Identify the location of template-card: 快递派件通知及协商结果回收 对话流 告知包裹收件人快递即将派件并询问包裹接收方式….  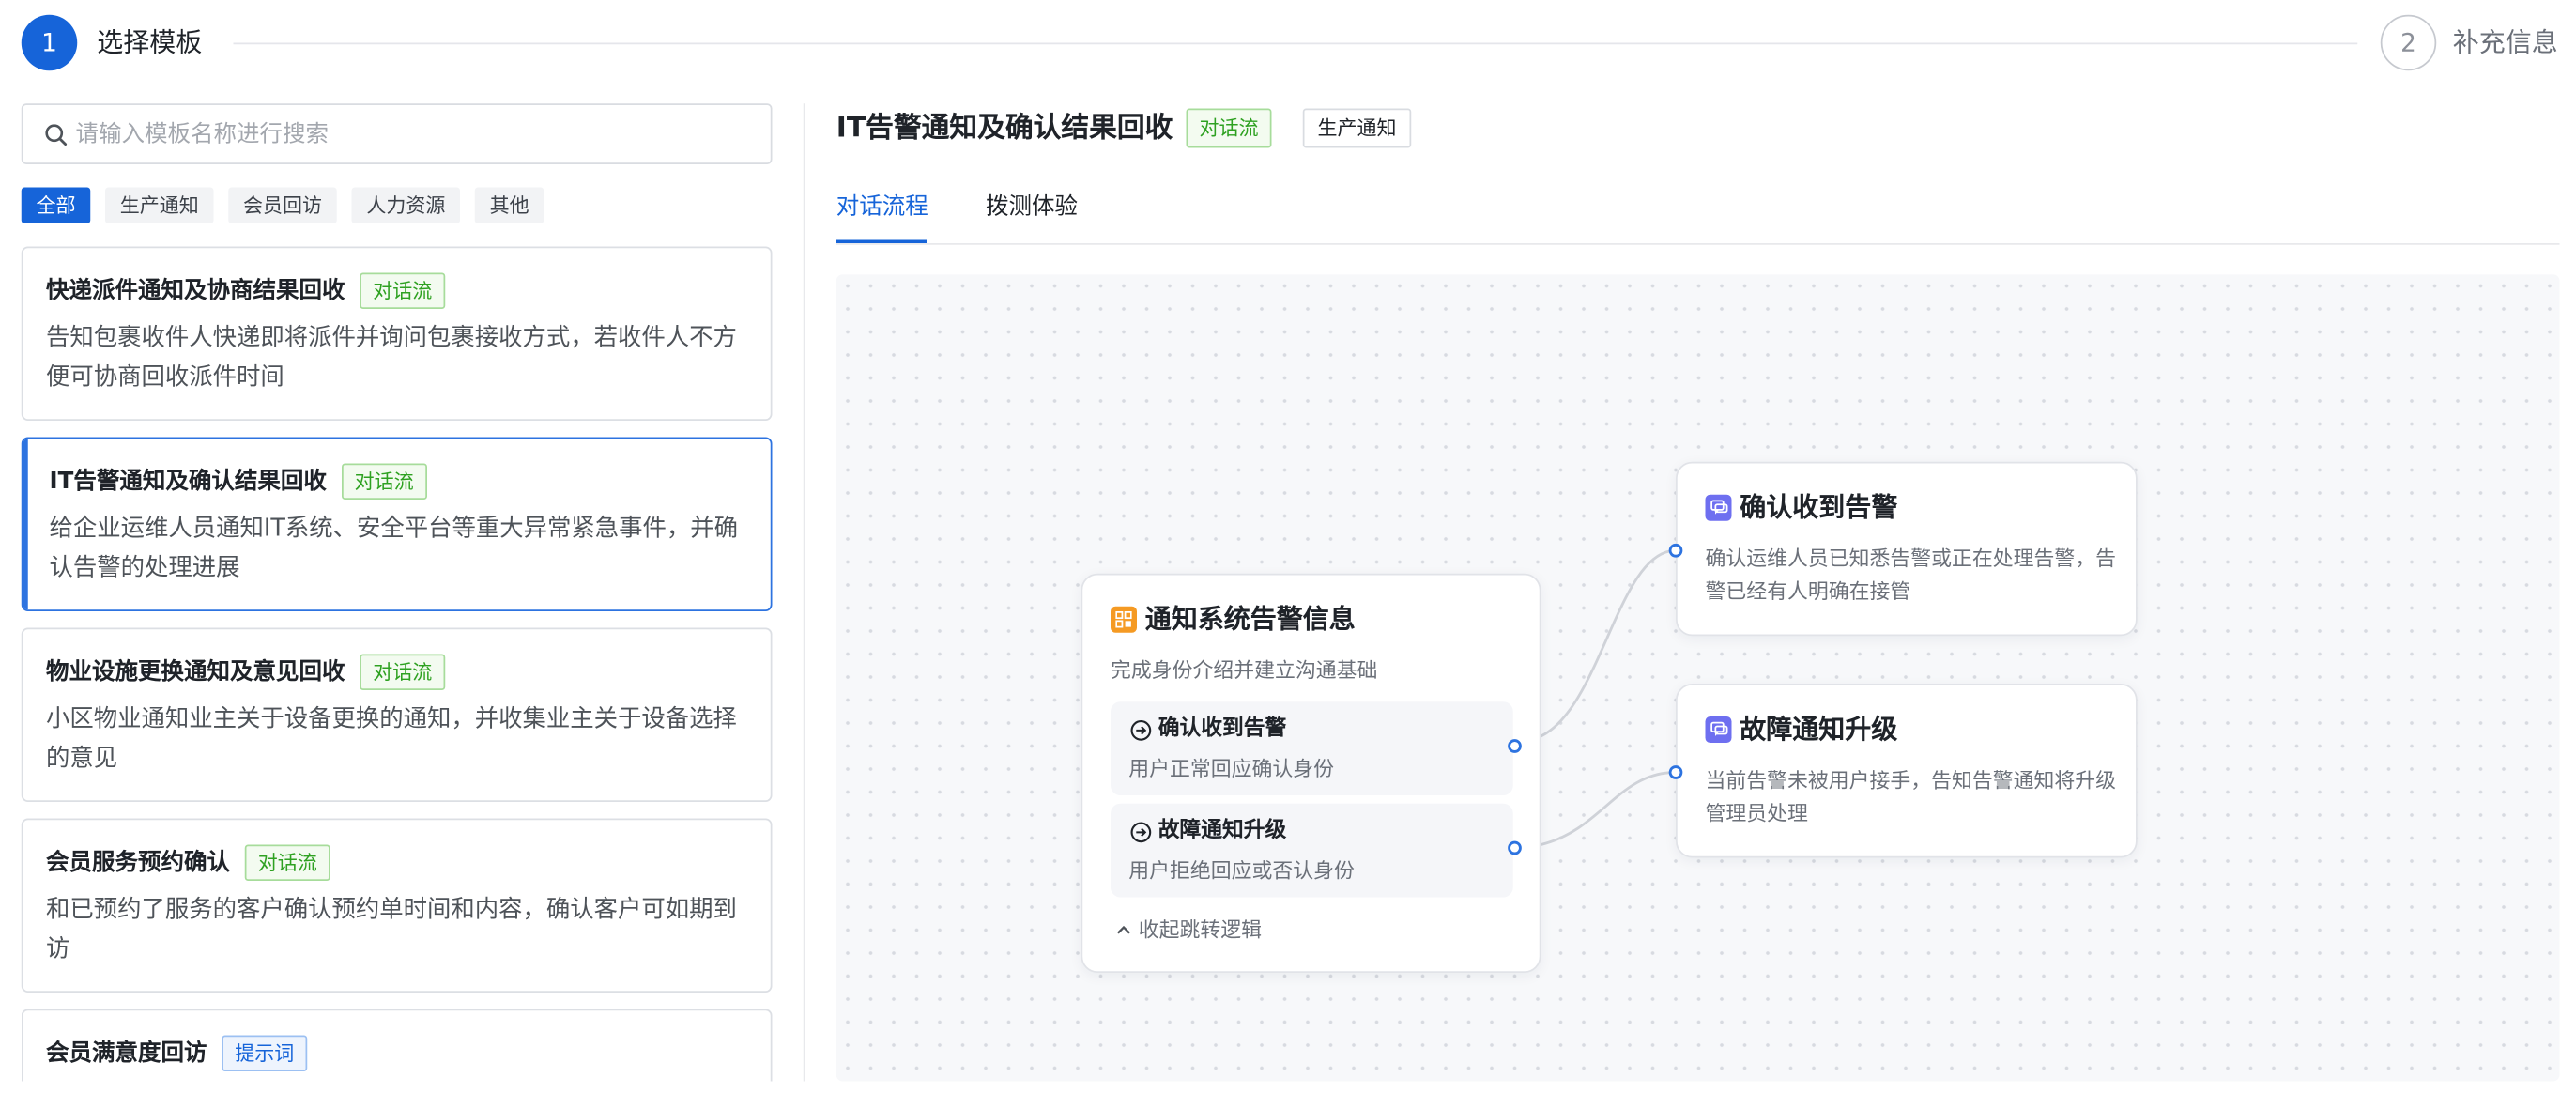
(397, 333).